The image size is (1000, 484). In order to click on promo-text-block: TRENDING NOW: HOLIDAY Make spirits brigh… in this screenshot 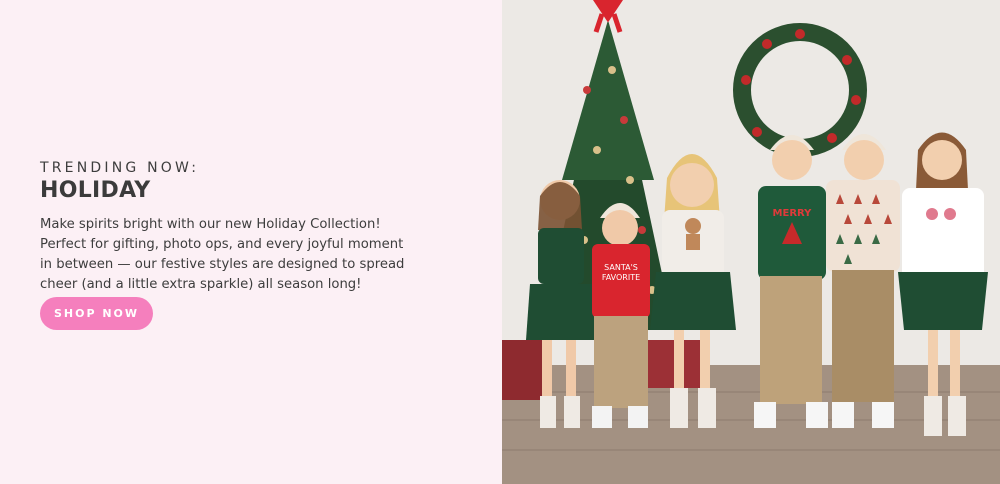, I will do `click(230, 227)`.